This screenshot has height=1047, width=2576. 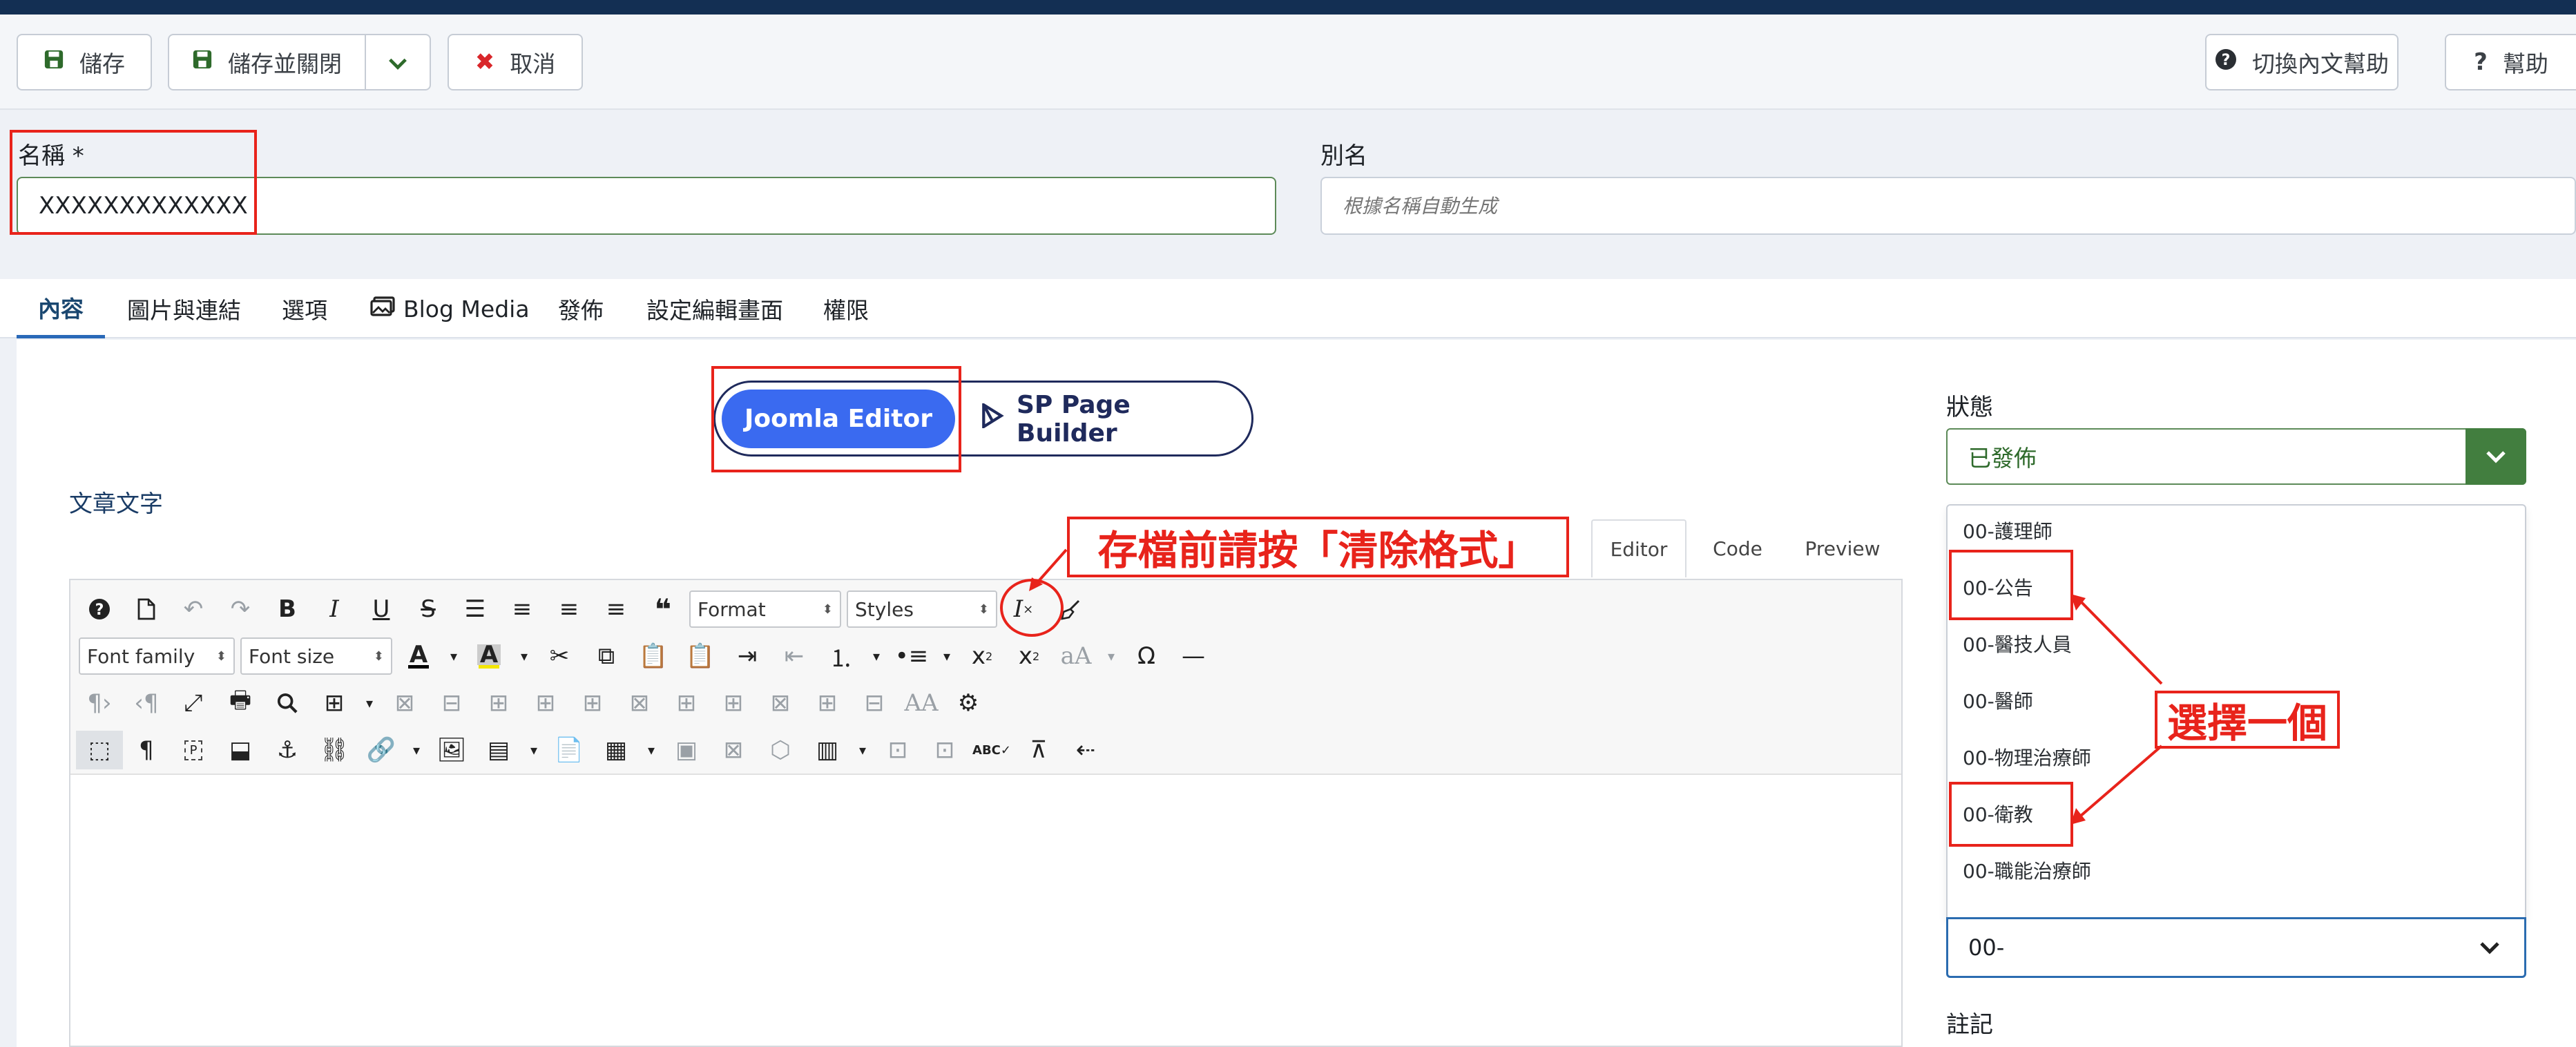 I want to click on align-left-icon: ≡, so click(x=569, y=609).